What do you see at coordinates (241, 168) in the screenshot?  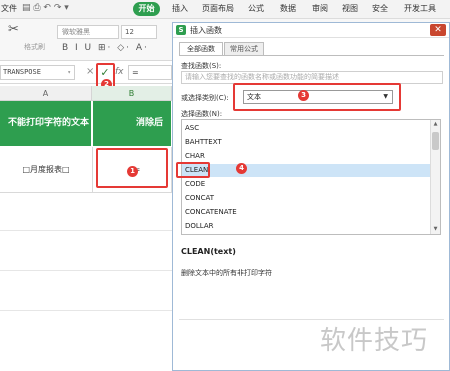 I see `annotation-badge-4: 4` at bounding box center [241, 168].